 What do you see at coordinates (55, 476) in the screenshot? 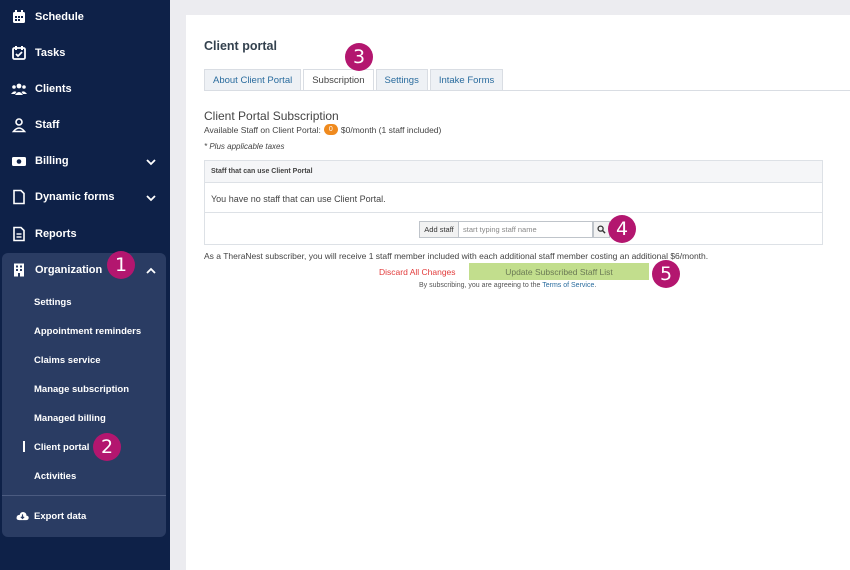
I see `sub-item-label: Activities` at bounding box center [55, 476].